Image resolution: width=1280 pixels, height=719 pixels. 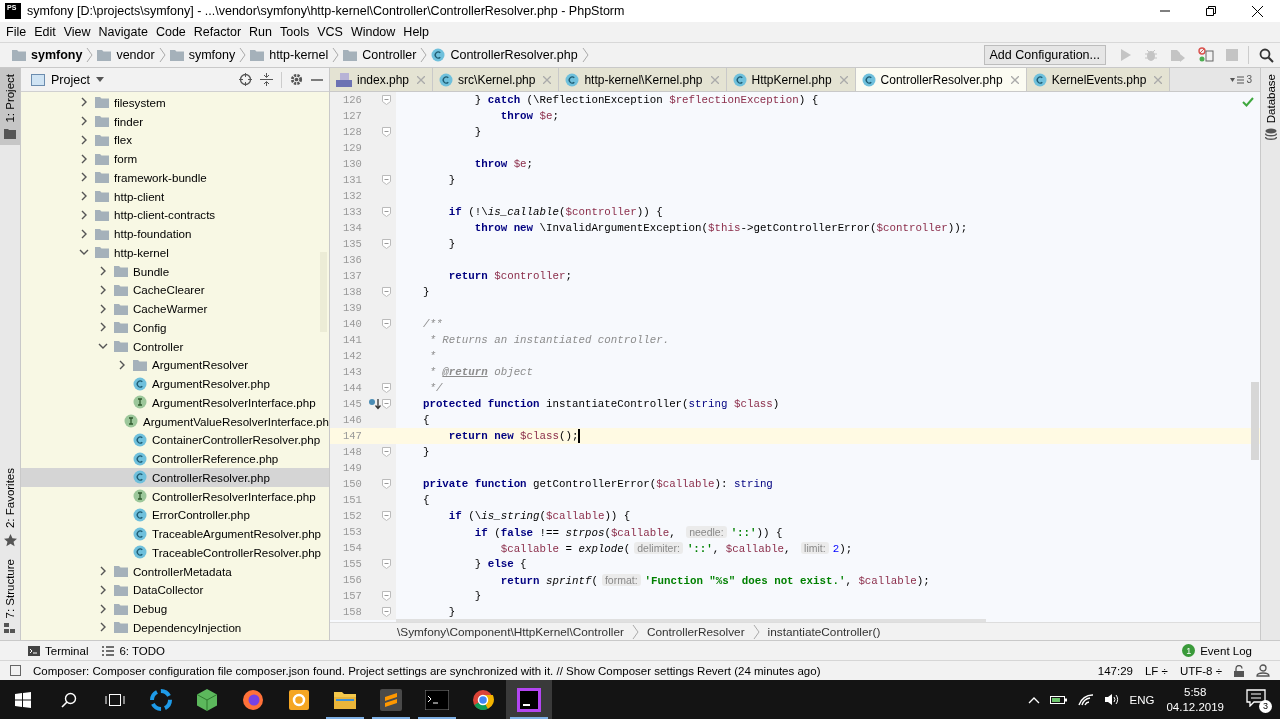 I want to click on menu-item: Tools, so click(x=295, y=32).